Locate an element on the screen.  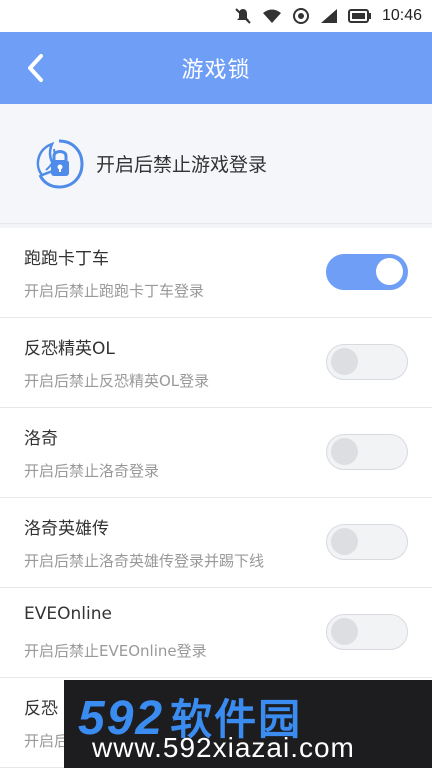
game-description: 开启后禁止EVEOnline登录 is located at coordinates (115, 651).